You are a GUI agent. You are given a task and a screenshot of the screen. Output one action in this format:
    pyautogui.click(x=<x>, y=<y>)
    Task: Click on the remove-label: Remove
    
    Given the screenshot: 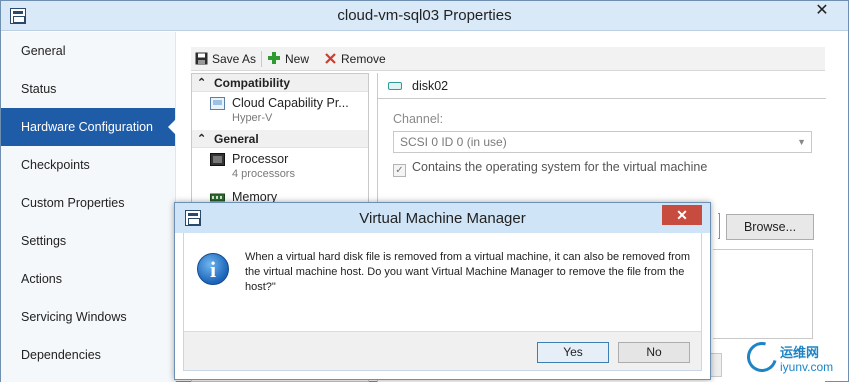 What is the action you would take?
    pyautogui.click(x=363, y=59)
    